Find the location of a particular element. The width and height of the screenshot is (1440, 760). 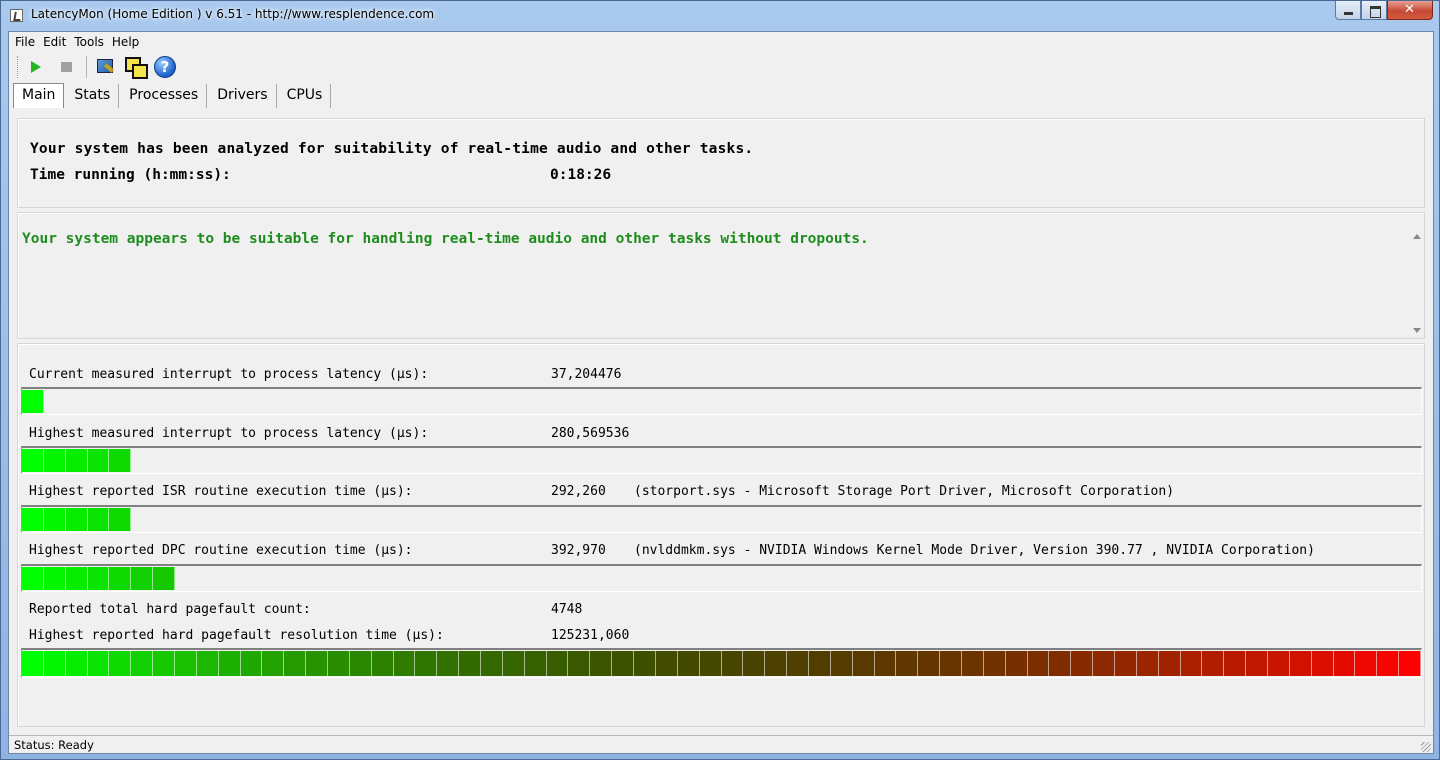

pagefault-resolution-value: 125231,060 is located at coordinates (590, 635).